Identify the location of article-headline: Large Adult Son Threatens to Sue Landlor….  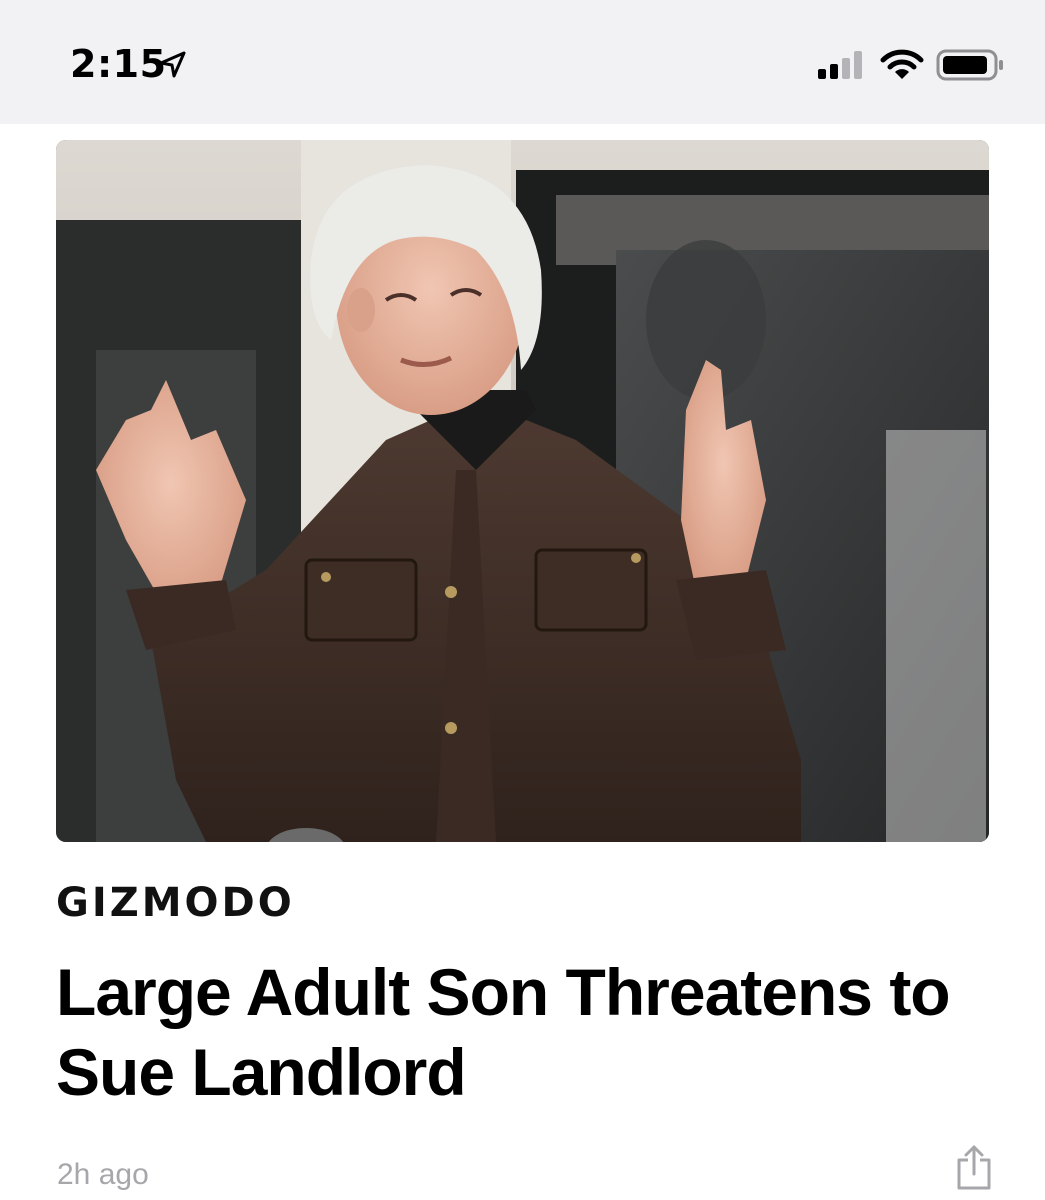
(521, 1032).